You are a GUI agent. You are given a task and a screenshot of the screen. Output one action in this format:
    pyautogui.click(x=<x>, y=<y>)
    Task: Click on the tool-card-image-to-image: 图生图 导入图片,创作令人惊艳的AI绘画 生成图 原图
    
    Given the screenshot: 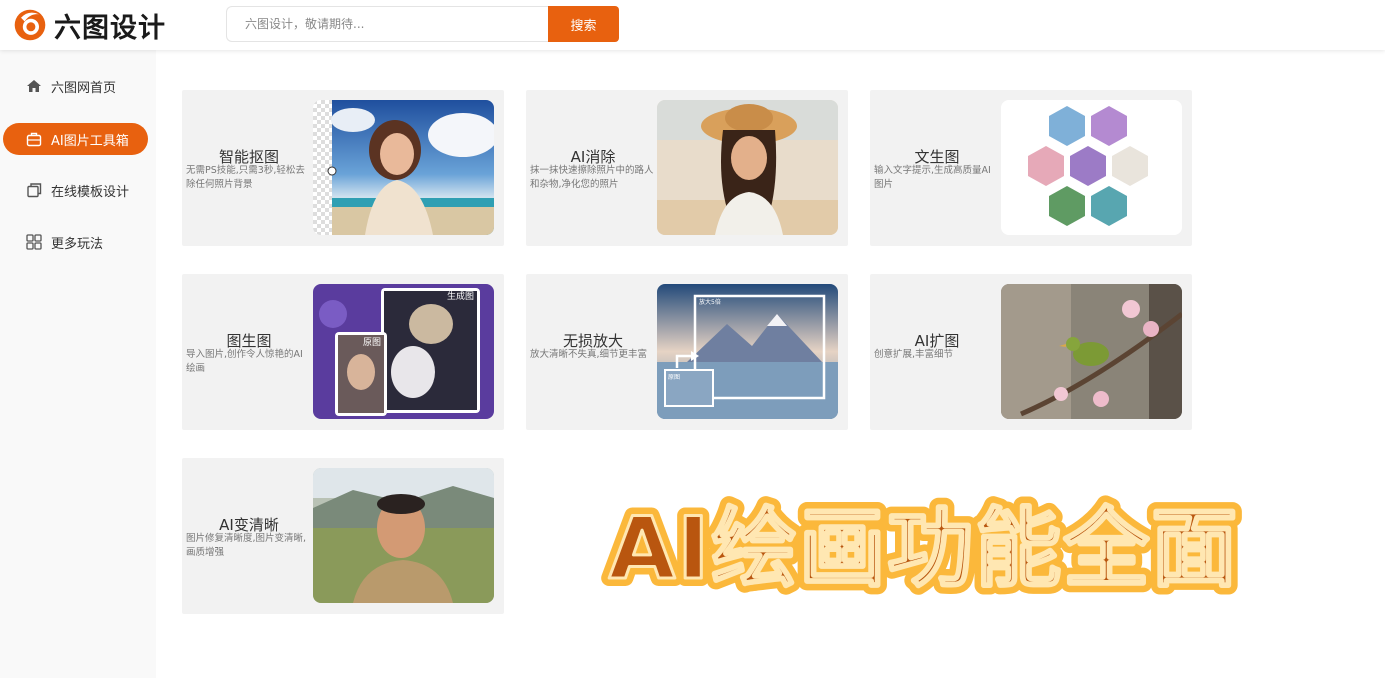 What is the action you would take?
    pyautogui.click(x=343, y=352)
    